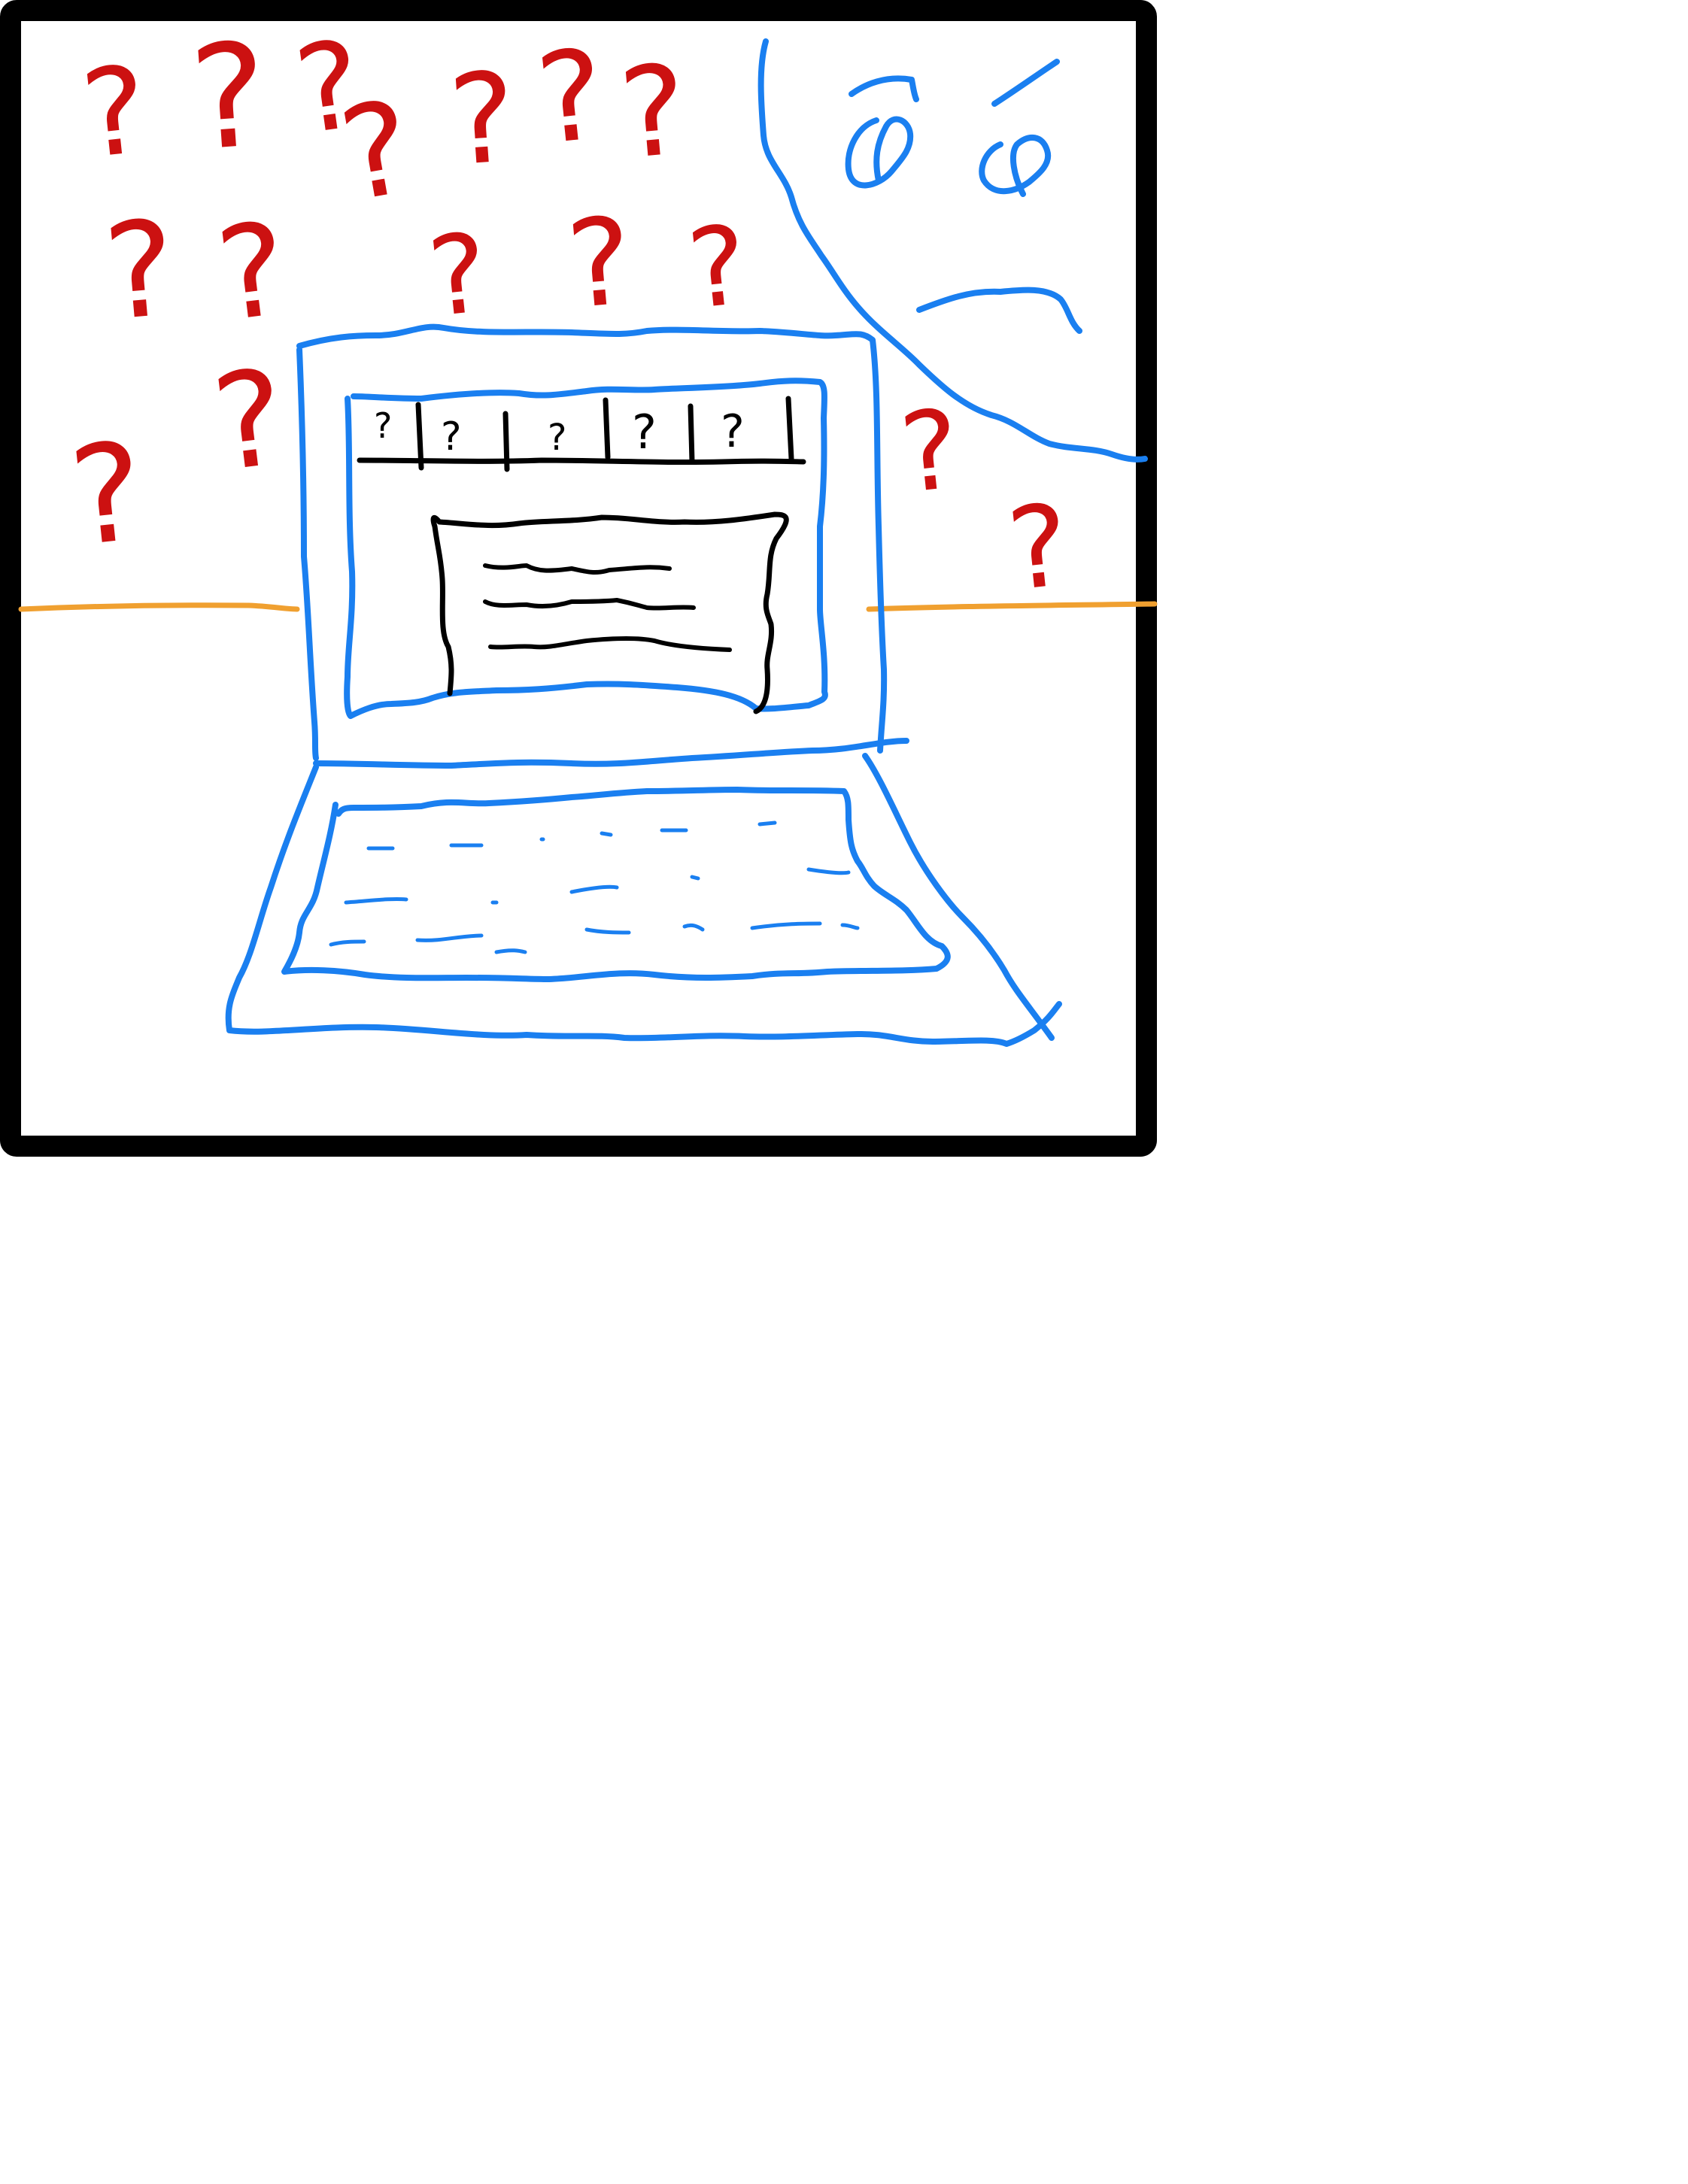 The height and width of the screenshot is (2184, 1688). I want to click on keyboard-area, so click(616, 885).